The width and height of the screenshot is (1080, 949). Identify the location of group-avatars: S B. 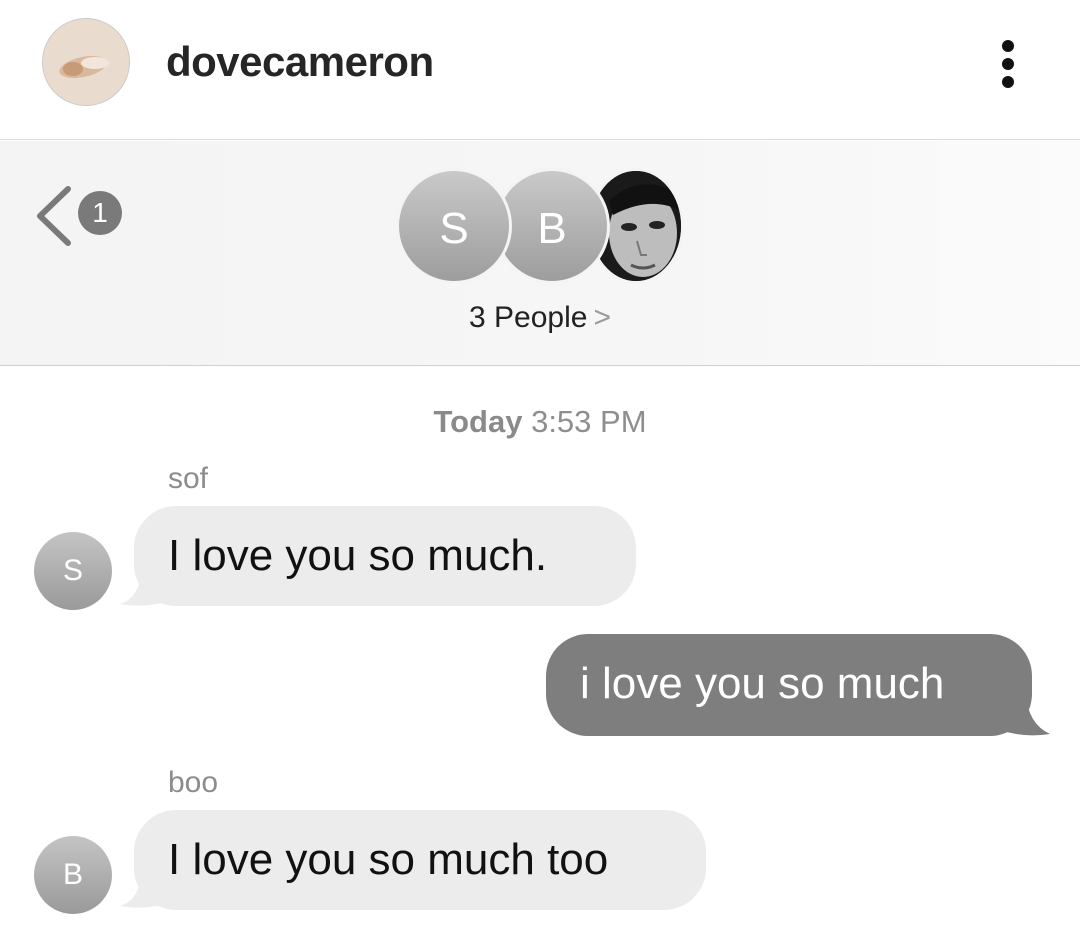
(541, 226).